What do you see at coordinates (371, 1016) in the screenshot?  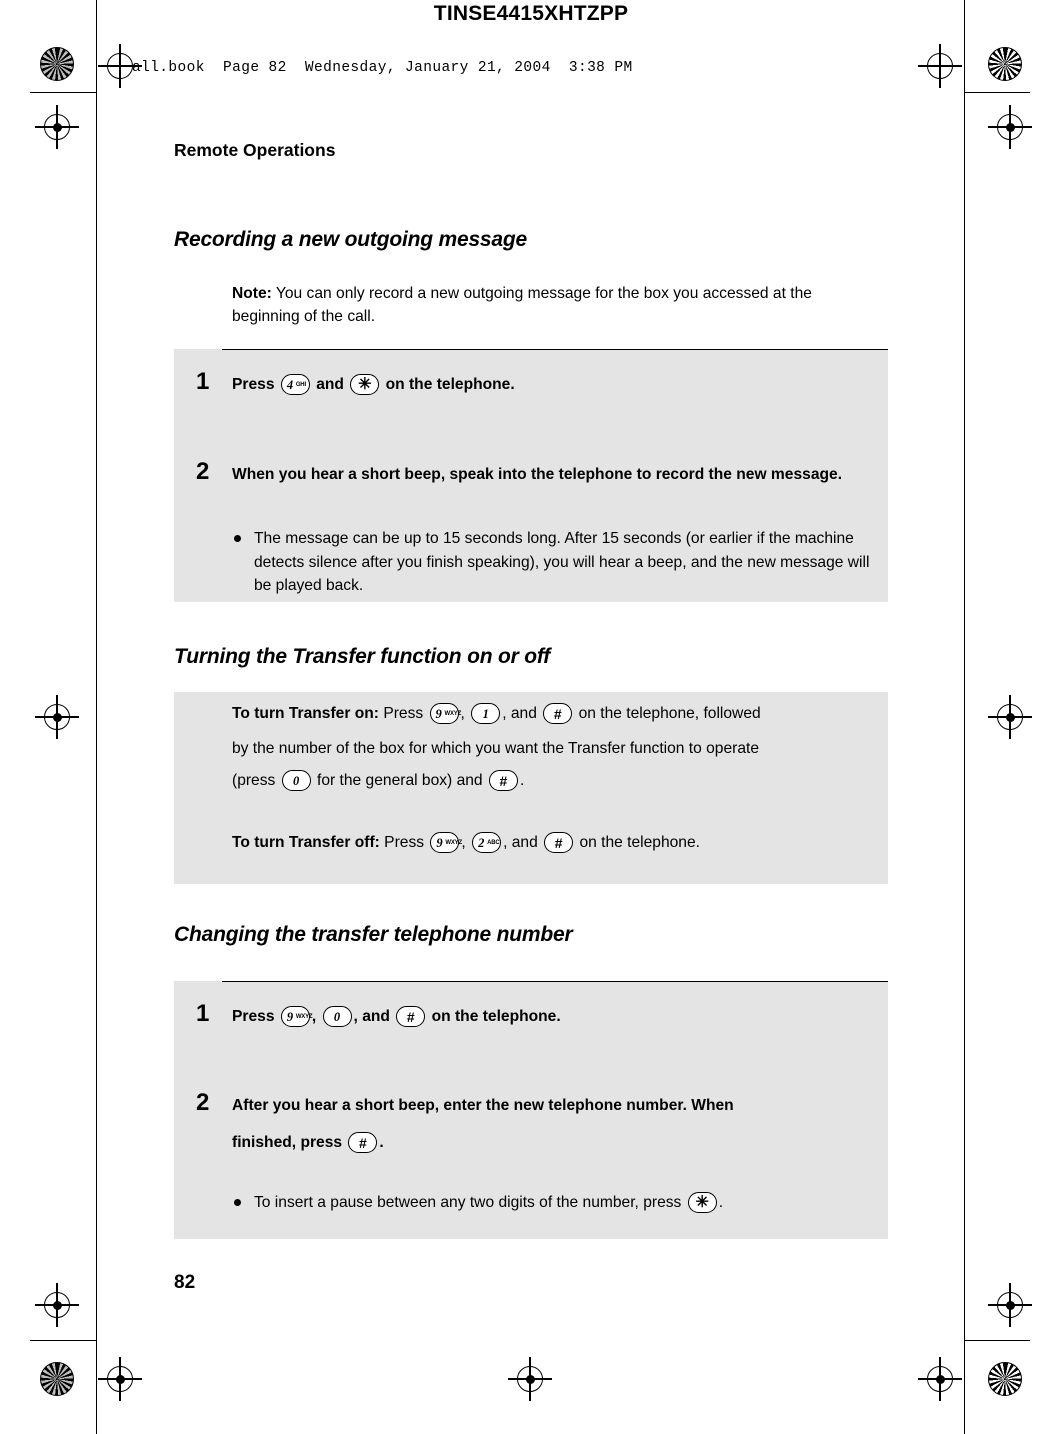 I see `step-3-1-sep2: , and` at bounding box center [371, 1016].